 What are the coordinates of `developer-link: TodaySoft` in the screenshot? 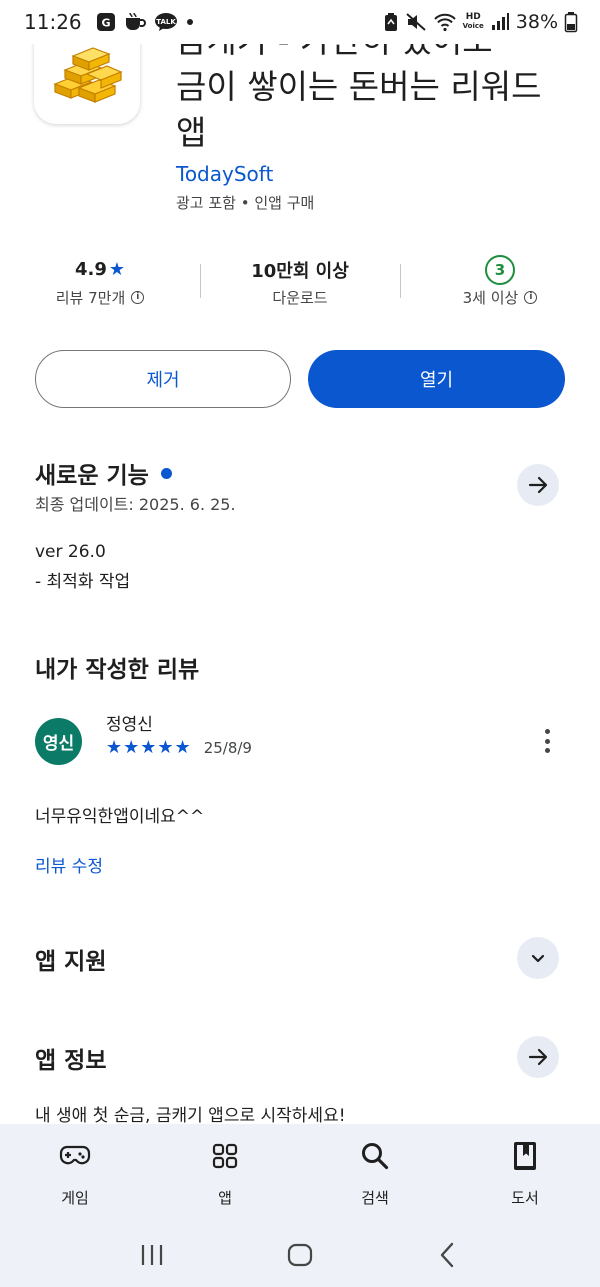 It's located at (224, 174).